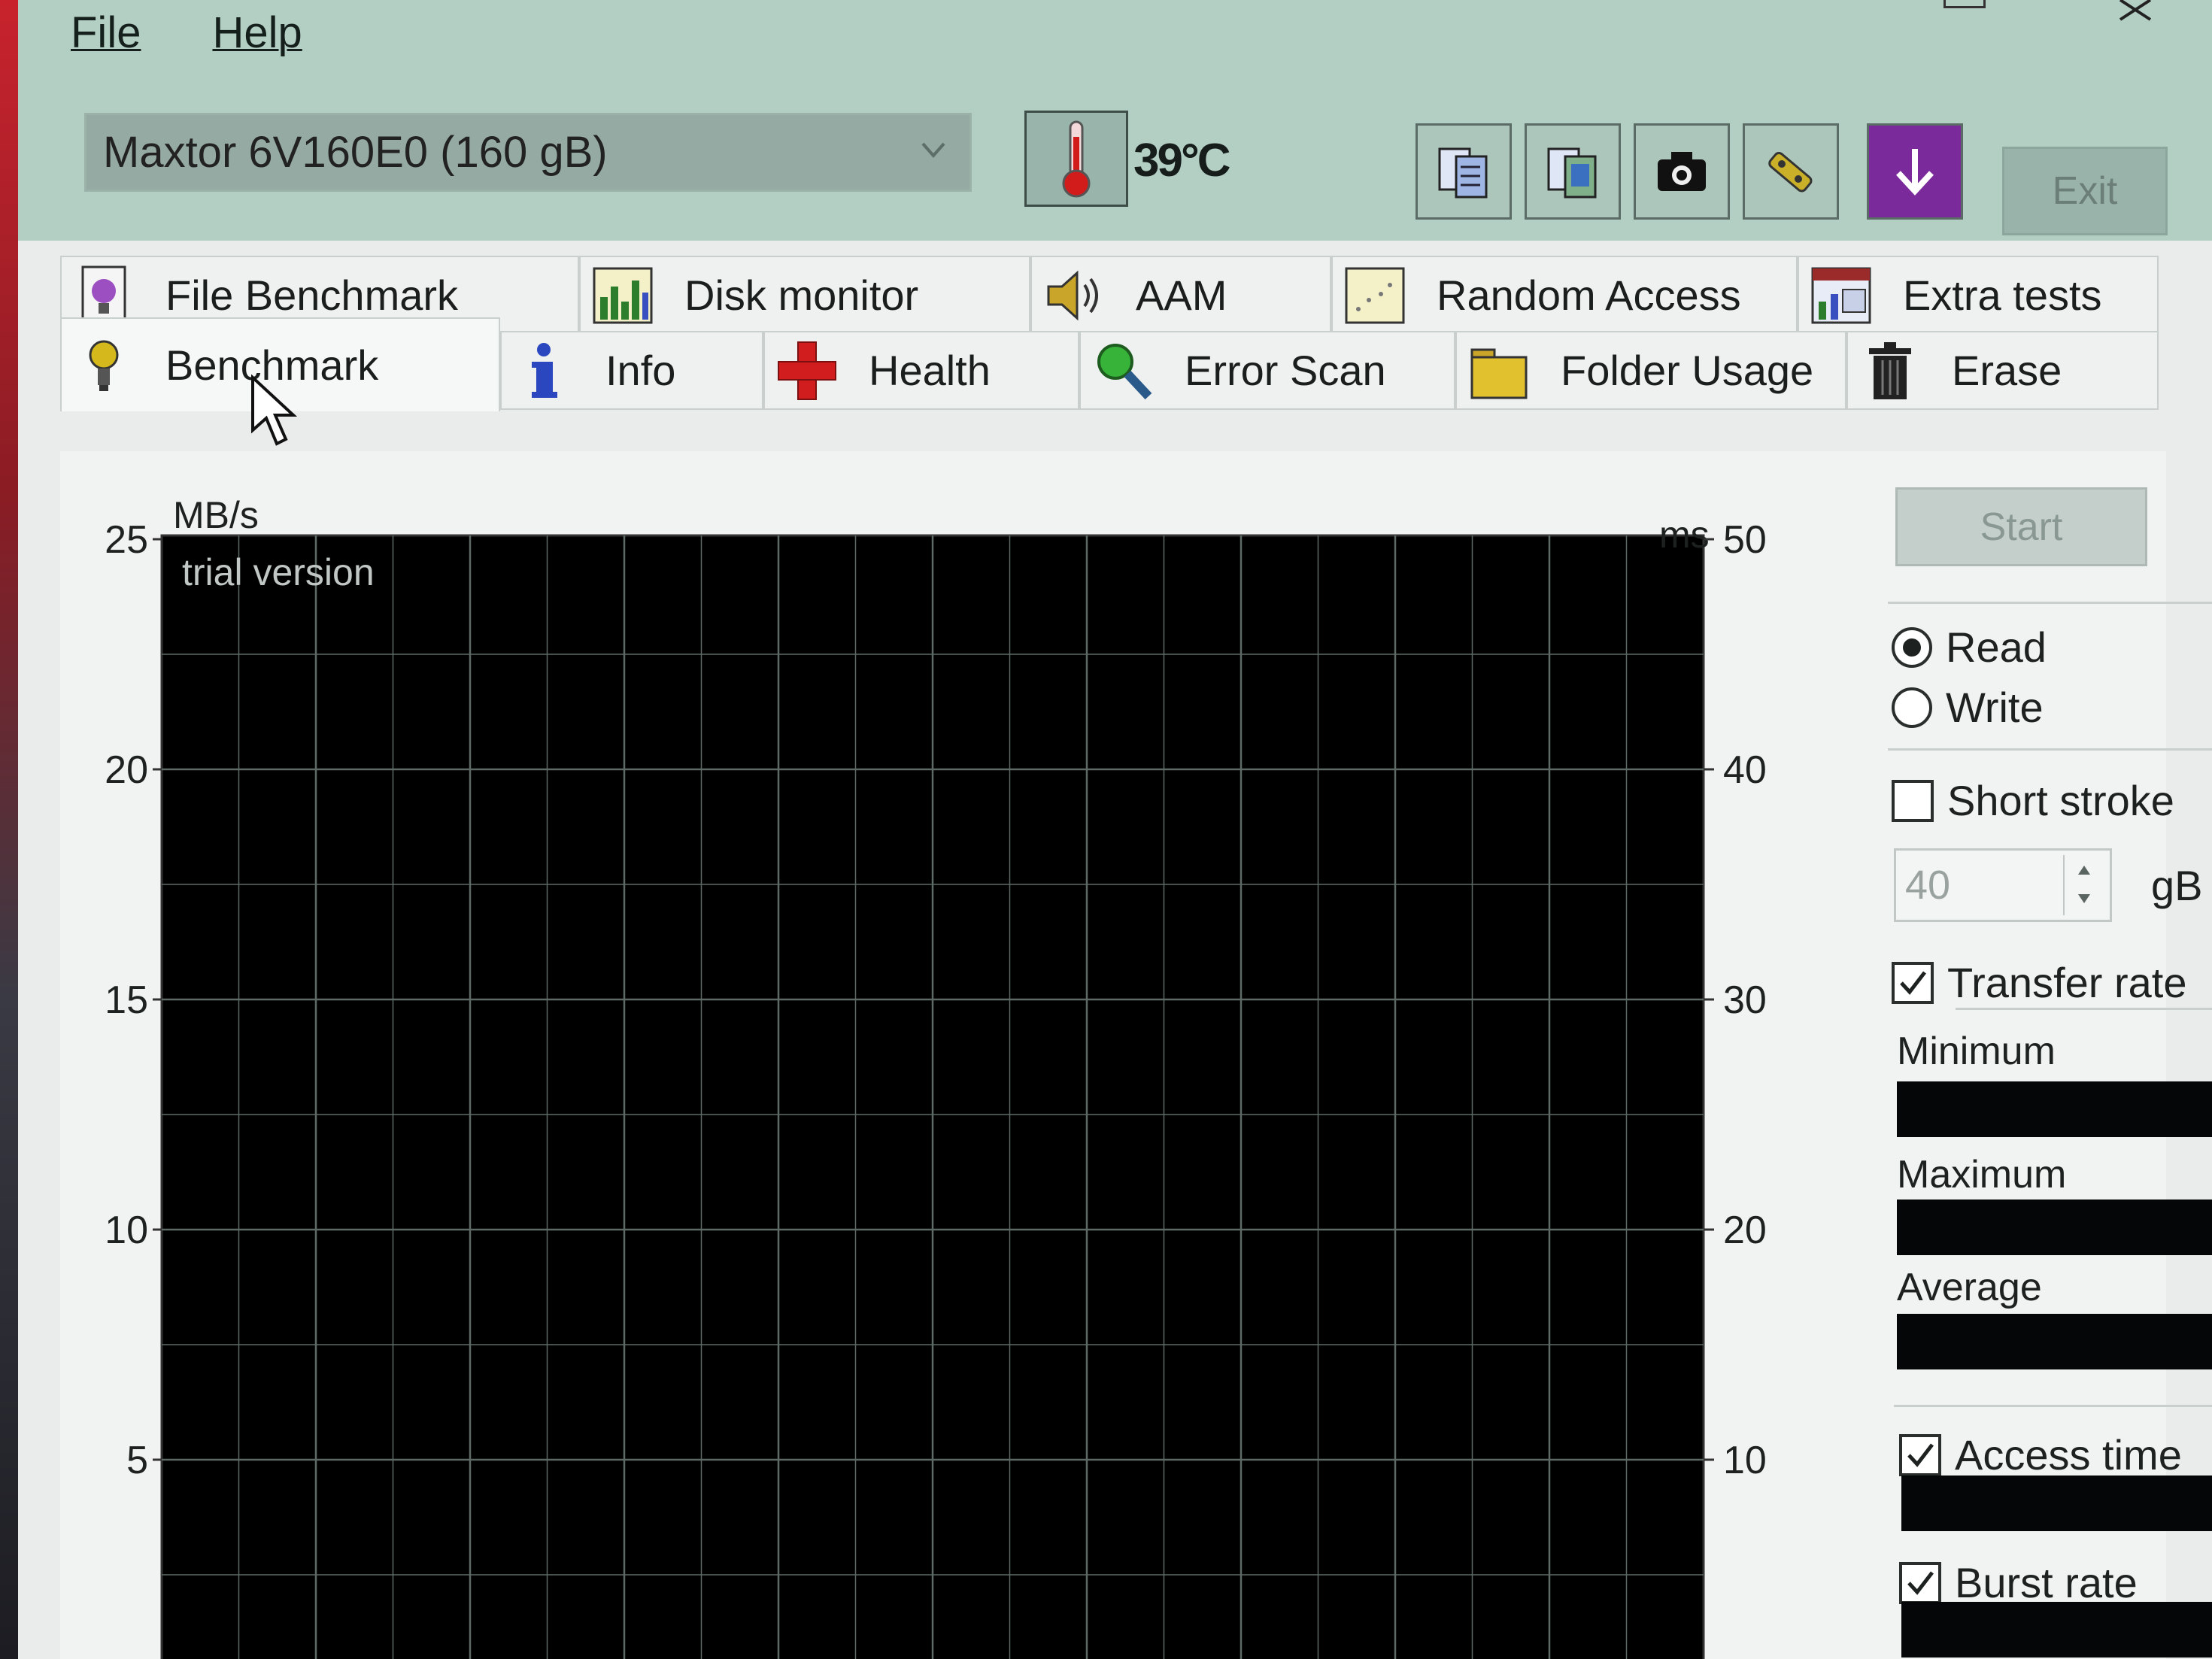  What do you see at coordinates (1687, 371) in the screenshot?
I see `tab-label: Folder Usage` at bounding box center [1687, 371].